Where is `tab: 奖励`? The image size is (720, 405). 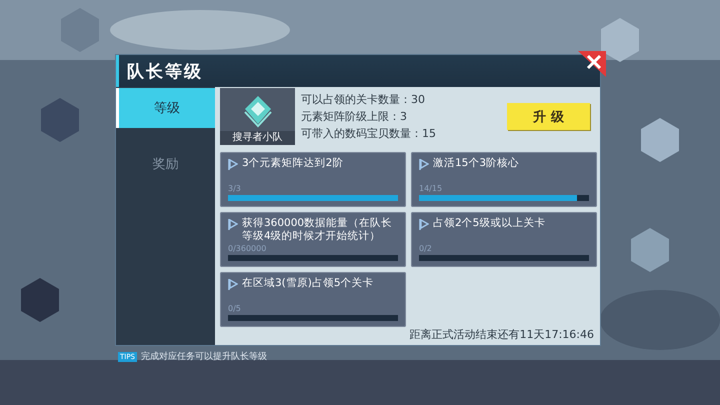
tab: 奖励 is located at coordinates (165, 164).